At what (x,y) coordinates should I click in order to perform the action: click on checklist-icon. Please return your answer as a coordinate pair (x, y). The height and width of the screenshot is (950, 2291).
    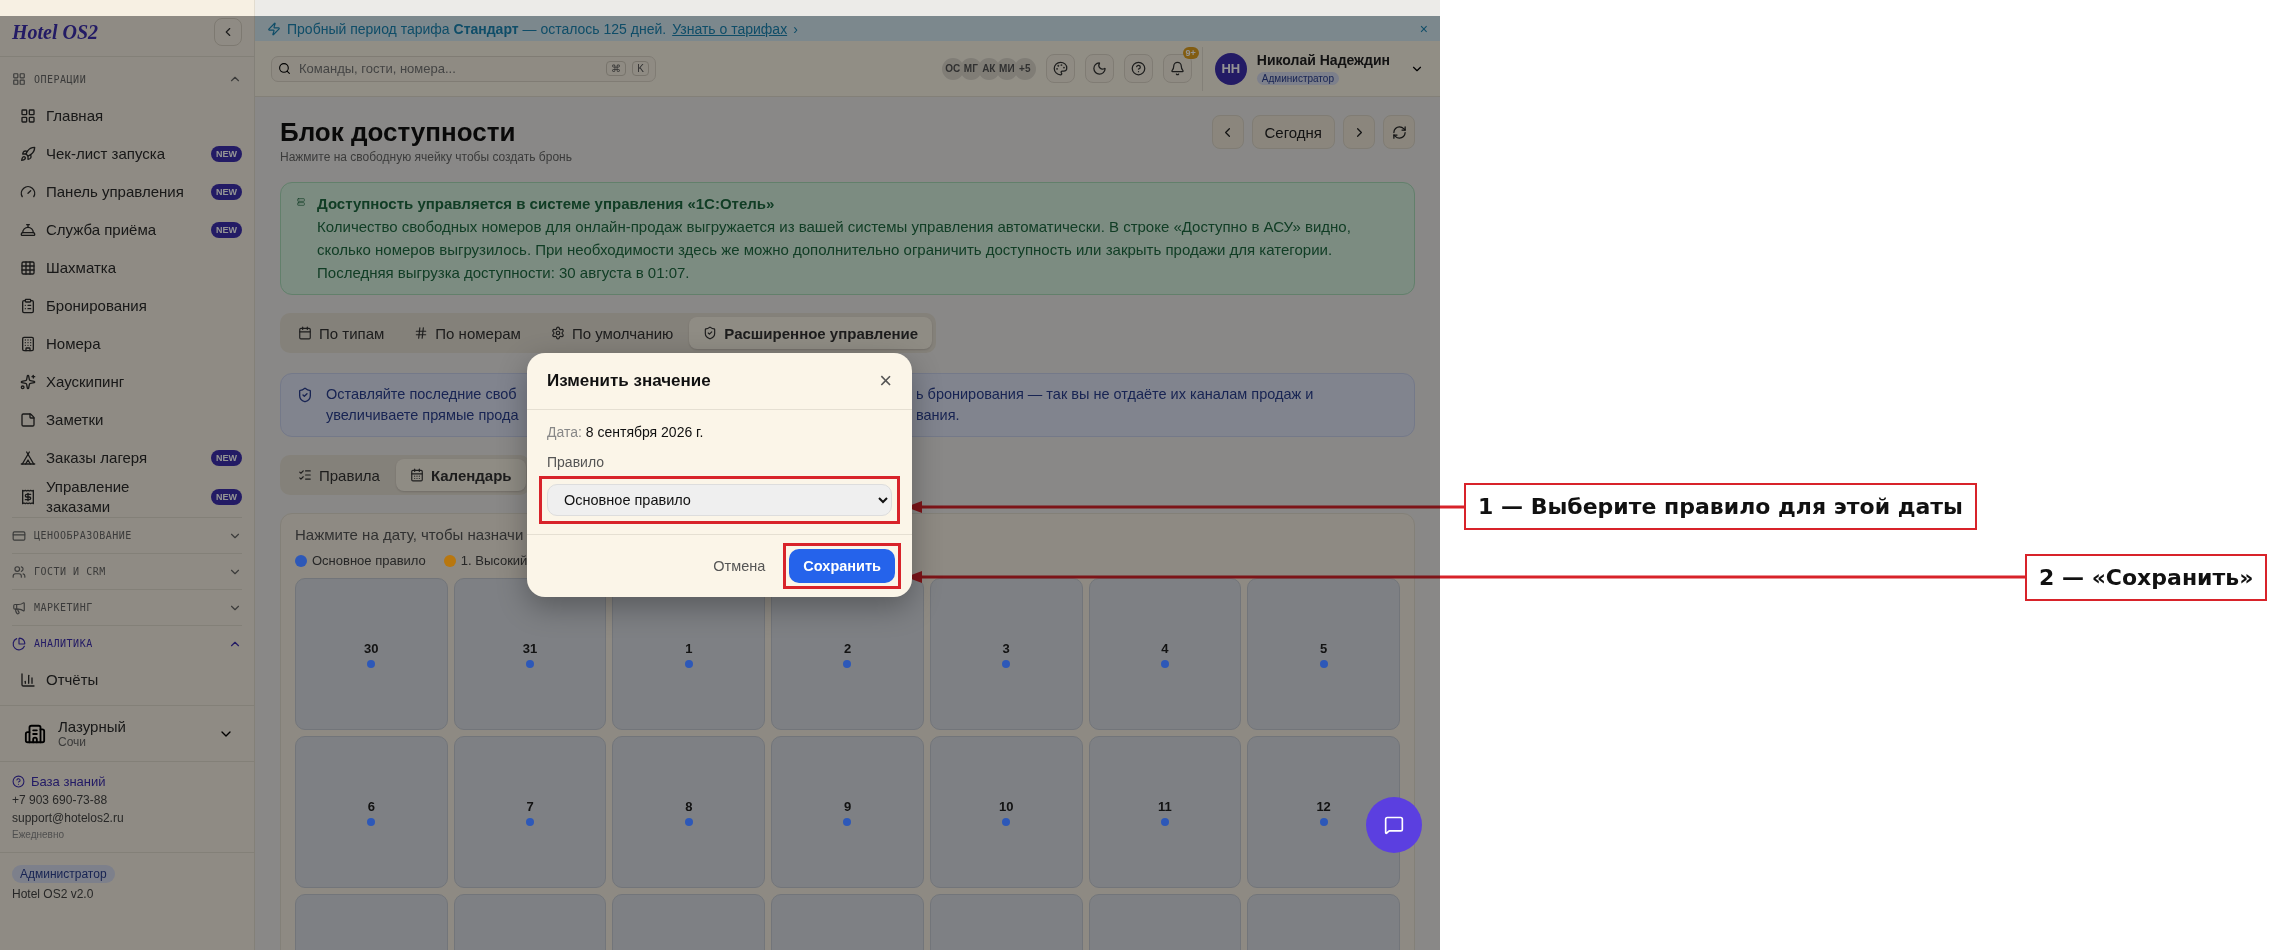
    Looking at the image, I should click on (305, 475).